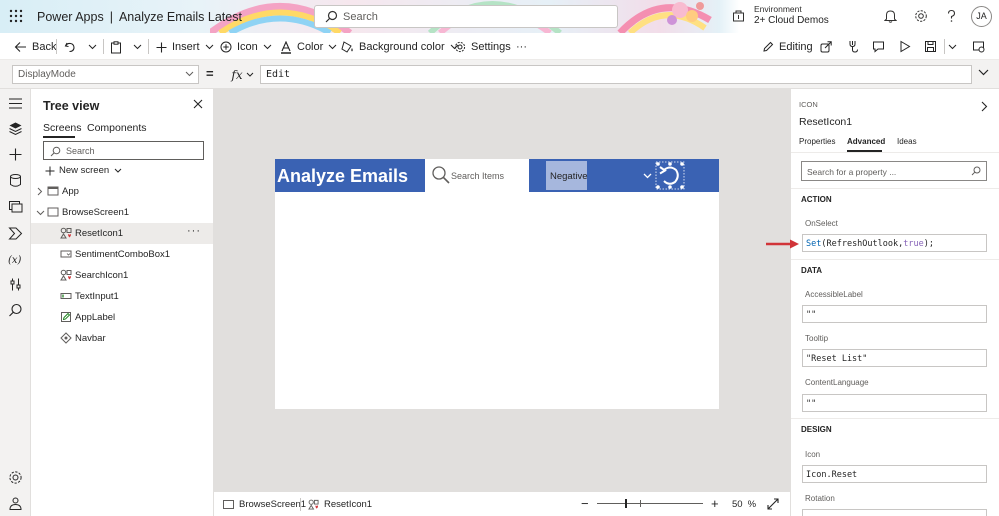  Describe the element at coordinates (894, 358) in the screenshot. I see `tooltip-field: "Reset List"` at that location.